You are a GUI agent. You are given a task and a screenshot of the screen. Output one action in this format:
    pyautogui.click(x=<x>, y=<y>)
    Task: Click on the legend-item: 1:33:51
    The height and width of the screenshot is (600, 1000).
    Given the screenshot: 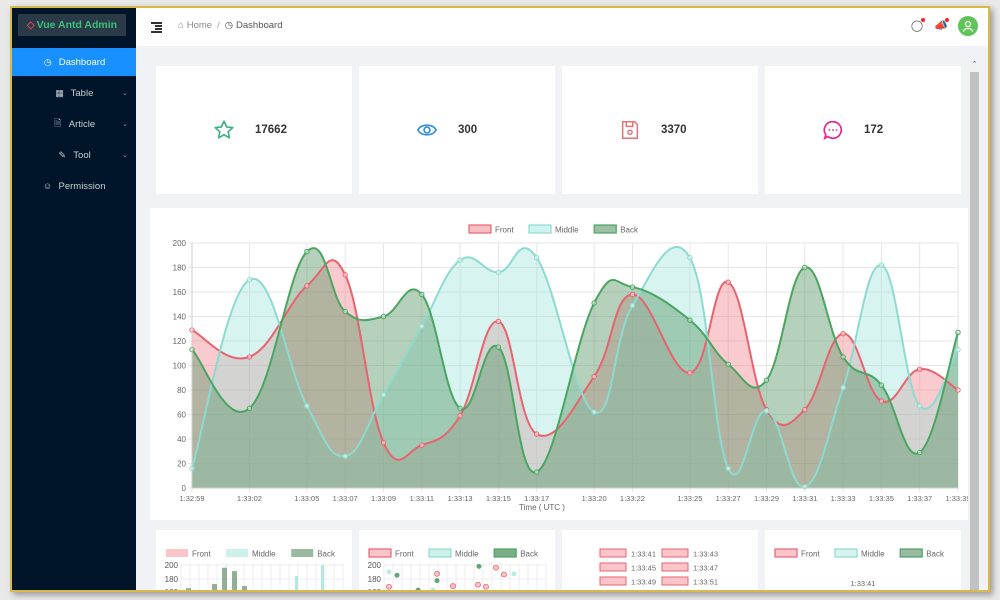 What is the action you would take?
    pyautogui.click(x=689, y=581)
    